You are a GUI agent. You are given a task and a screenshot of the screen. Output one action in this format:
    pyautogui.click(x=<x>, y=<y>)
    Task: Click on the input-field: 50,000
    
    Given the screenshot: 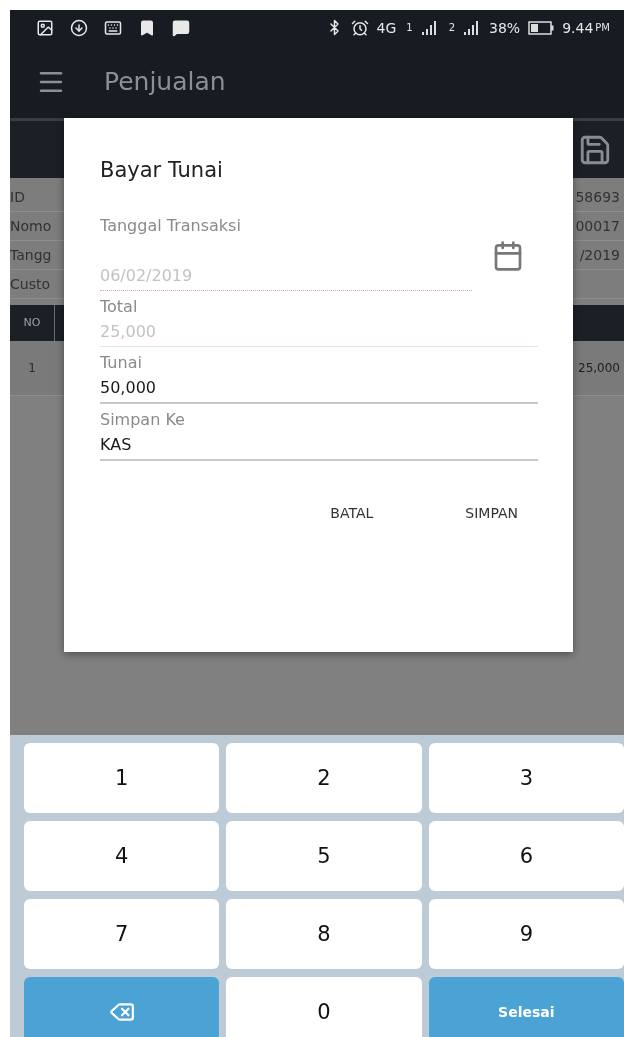 What is the action you would take?
    pyautogui.click(x=319, y=391)
    